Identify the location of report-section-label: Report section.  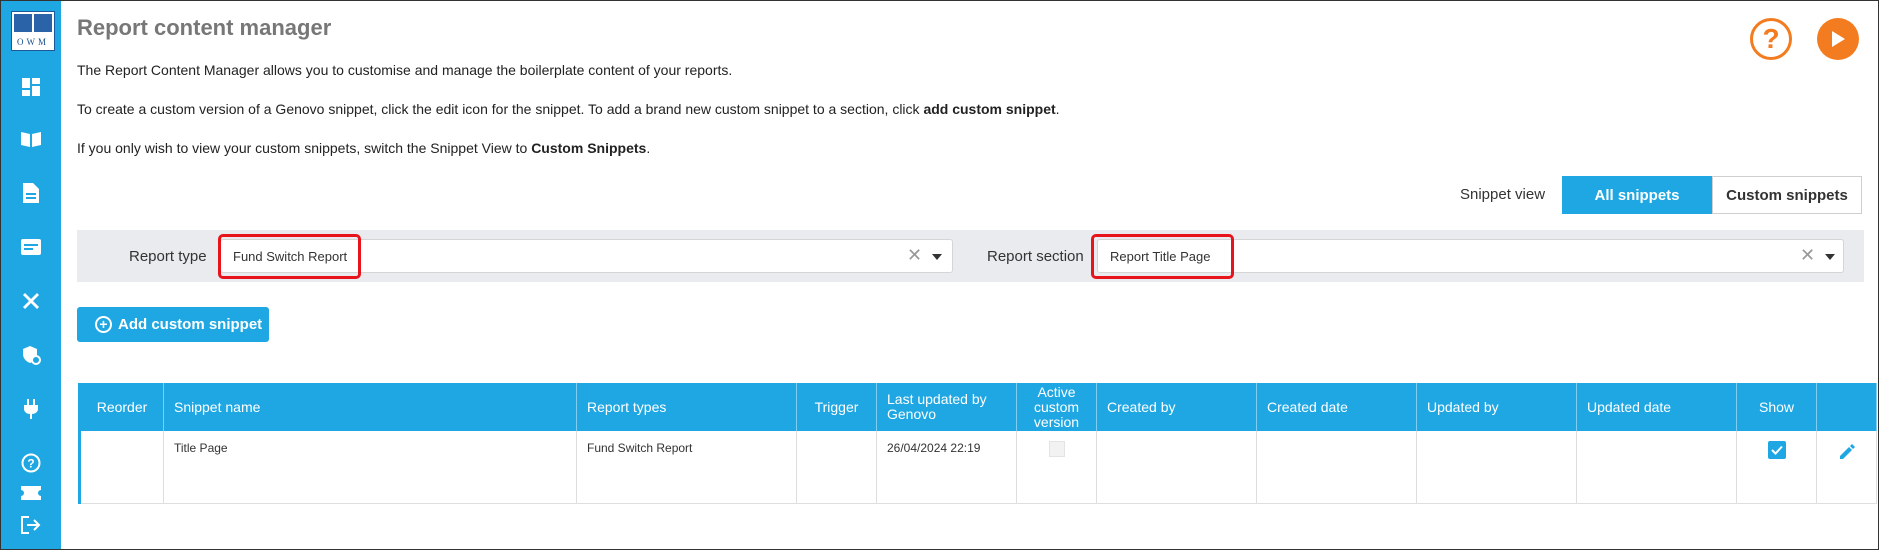
(1035, 256).